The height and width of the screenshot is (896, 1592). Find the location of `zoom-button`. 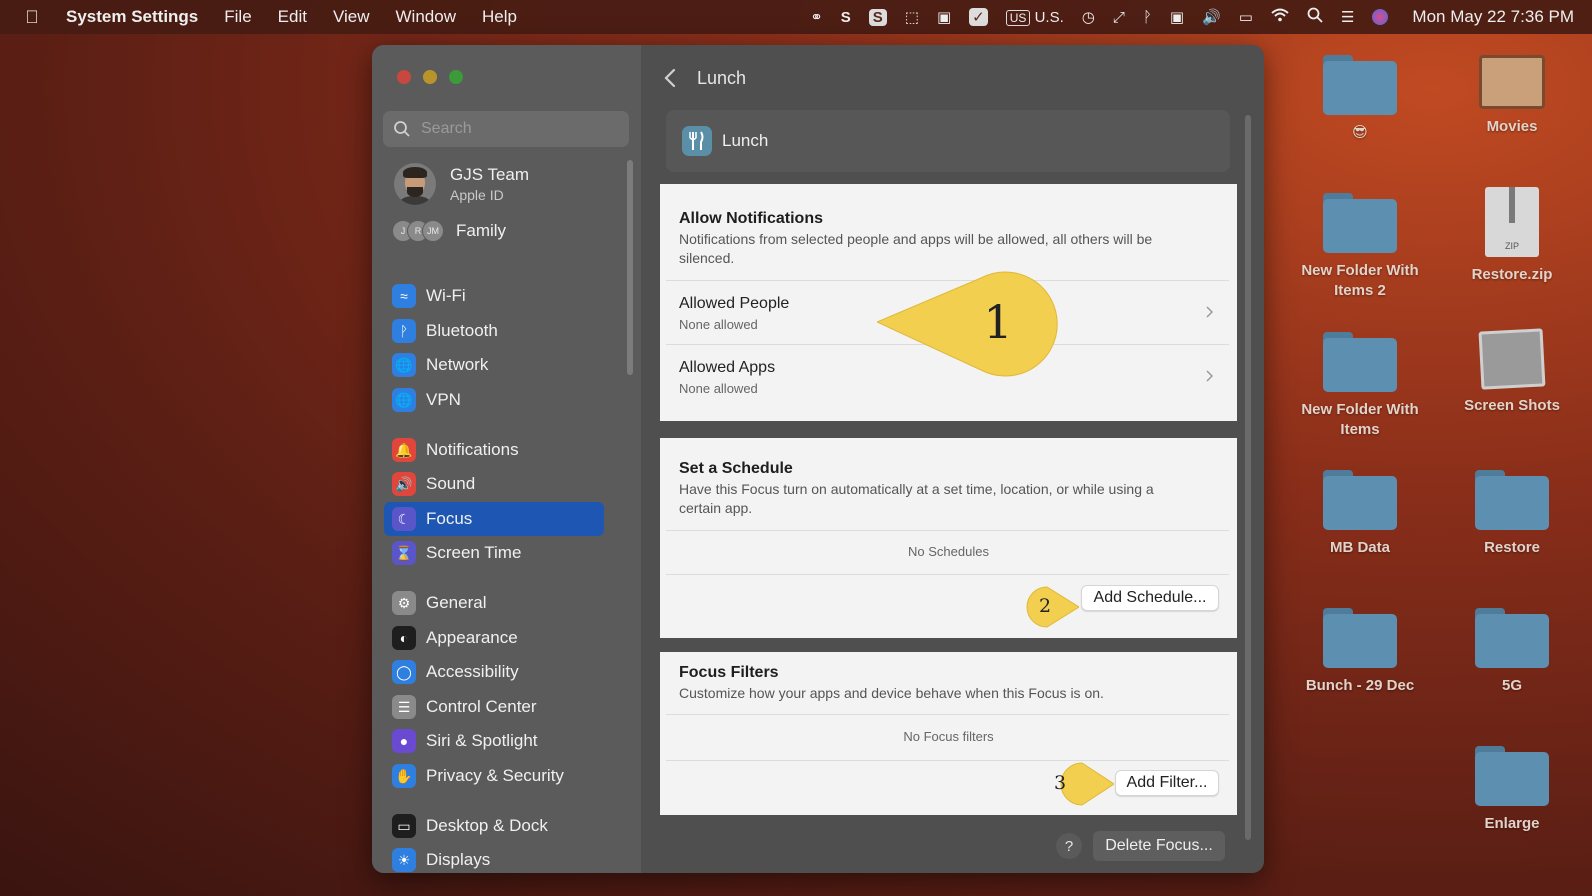

zoom-button is located at coordinates (456, 77).